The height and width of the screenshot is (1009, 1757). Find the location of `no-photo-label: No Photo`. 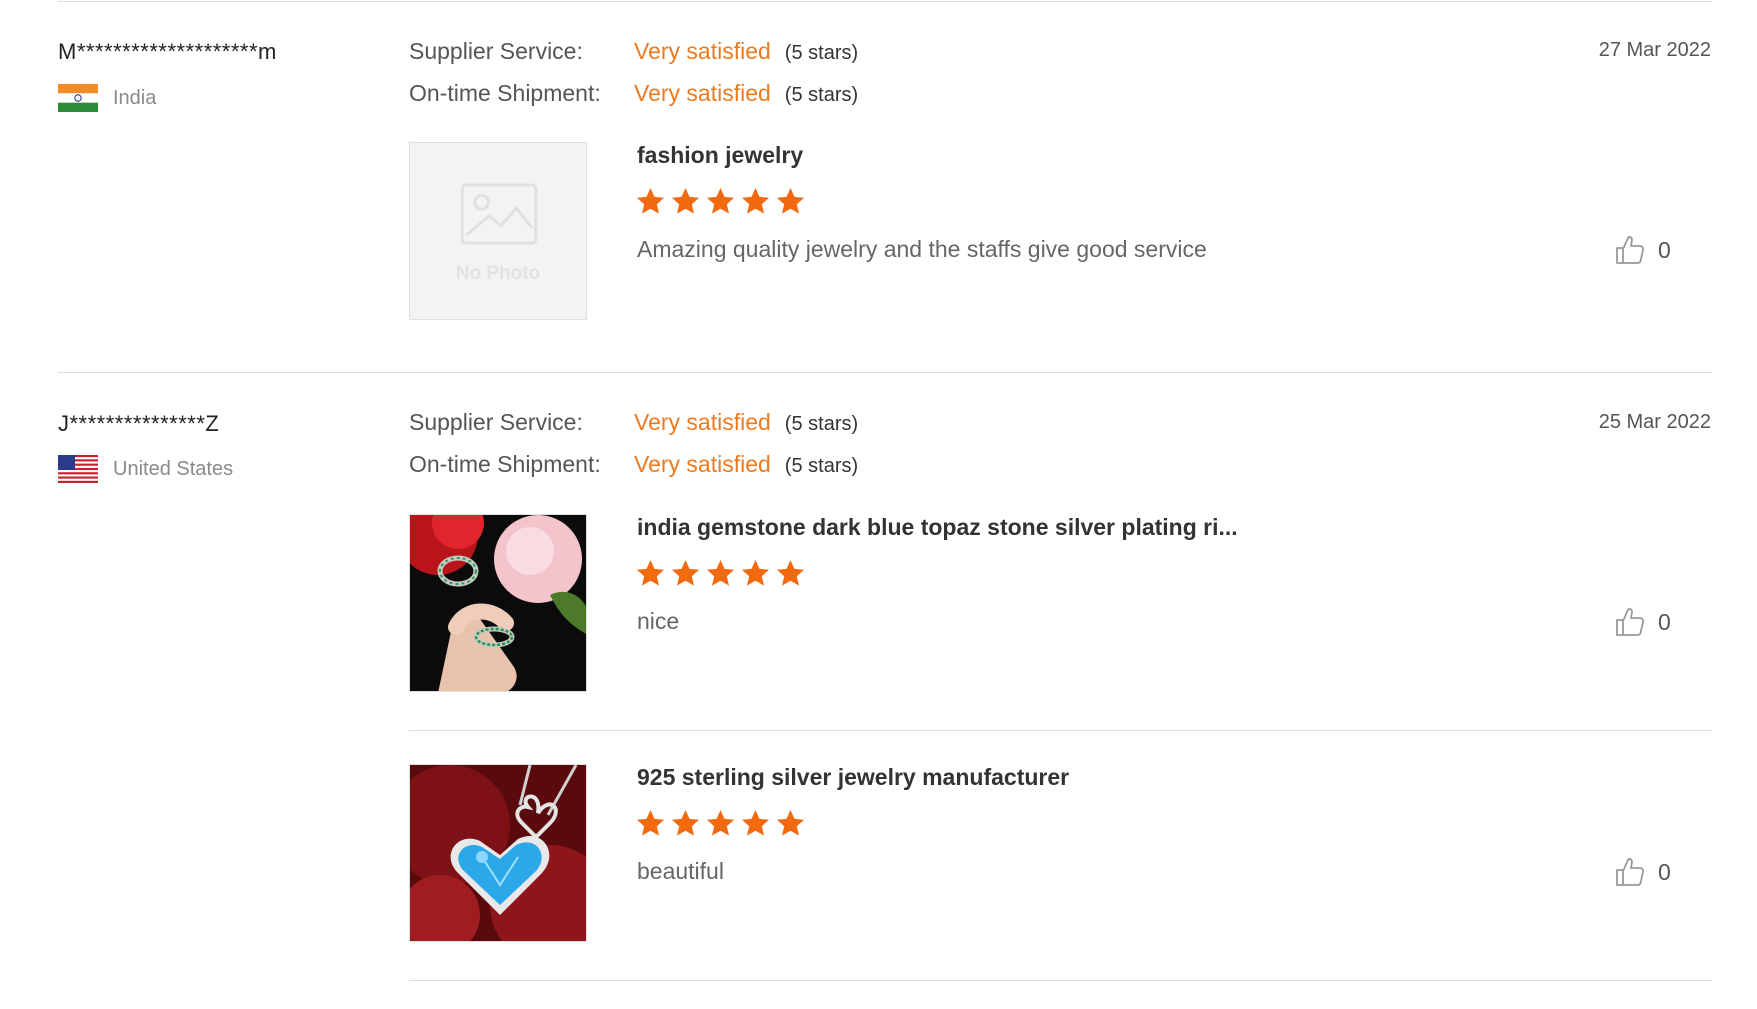

no-photo-label: No Photo is located at coordinates (498, 273).